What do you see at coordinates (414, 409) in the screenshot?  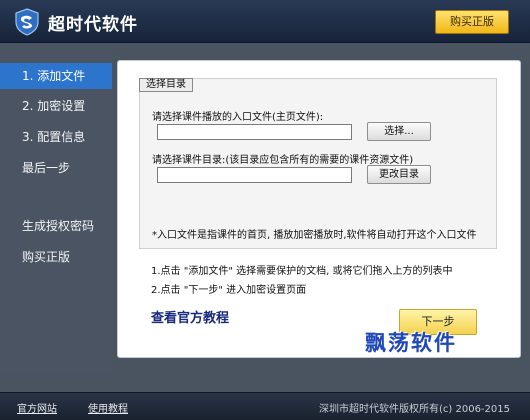 I see `copyright-text: 深圳市超时代软件版权所有(c) 2006-2015` at bounding box center [414, 409].